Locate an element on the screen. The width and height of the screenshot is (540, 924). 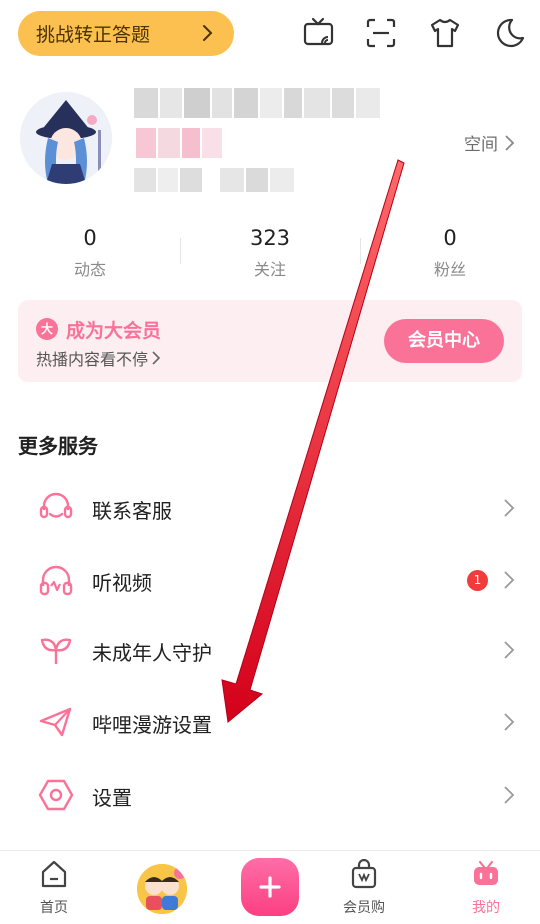
challenge-quiz-button: 挑战转正答题 is located at coordinates (126, 33).